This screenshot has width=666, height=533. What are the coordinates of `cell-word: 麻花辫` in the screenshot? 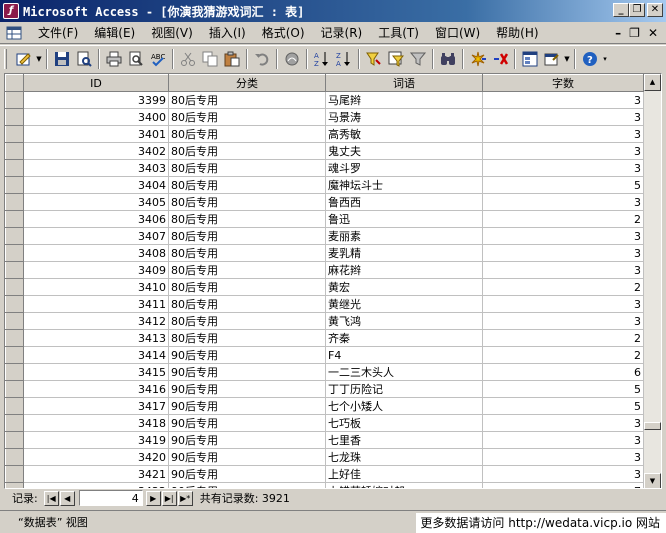 It's located at (404, 270).